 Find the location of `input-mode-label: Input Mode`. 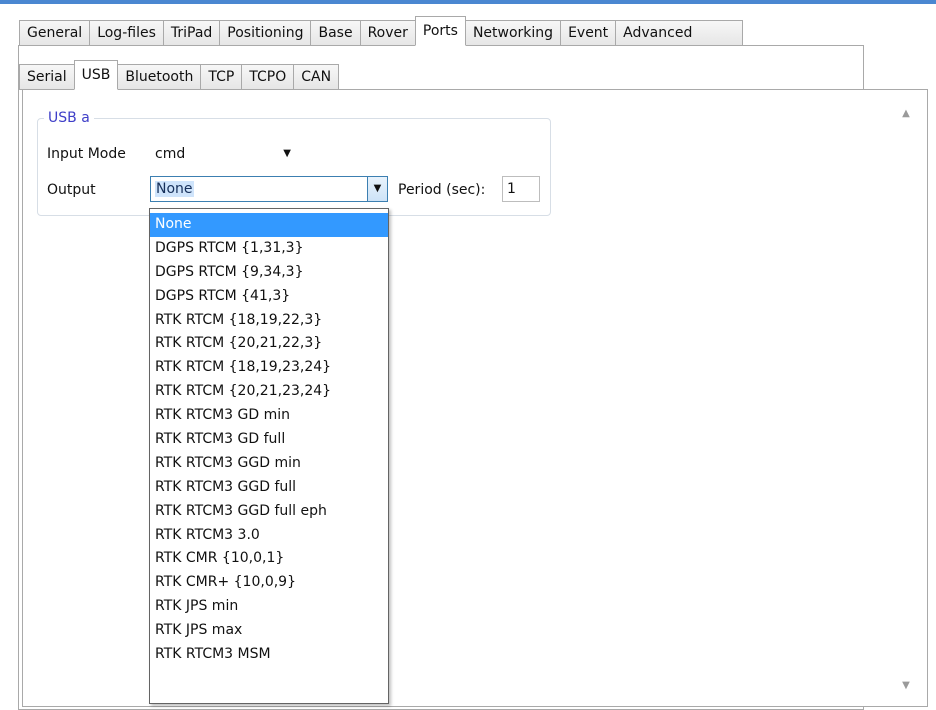

input-mode-label: Input Mode is located at coordinates (86, 154).